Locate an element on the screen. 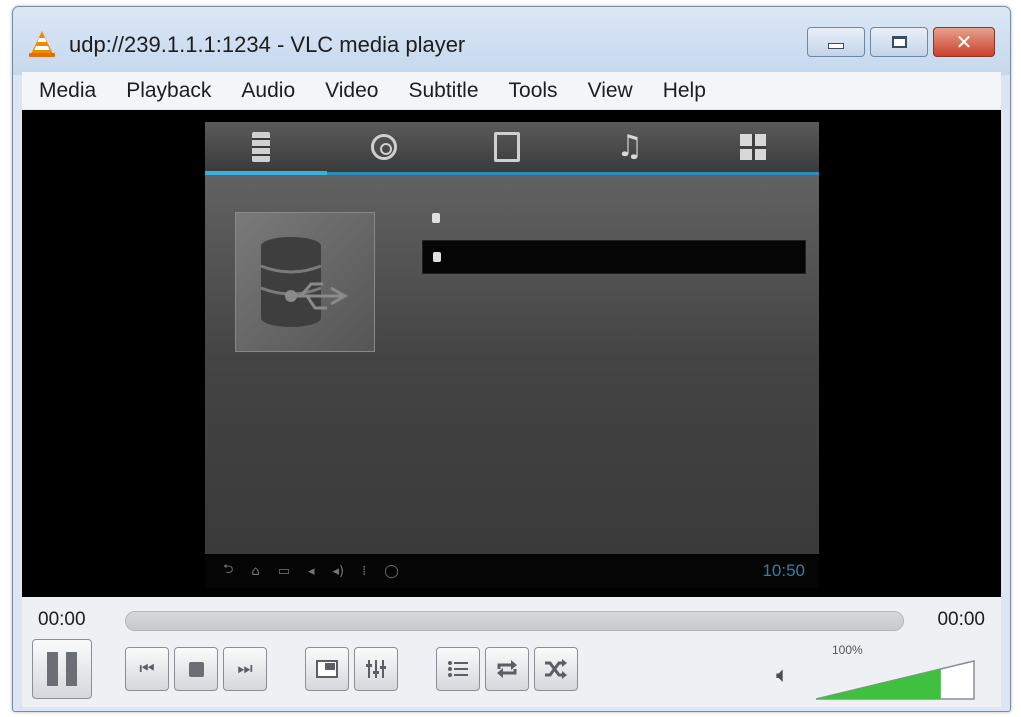 The width and height of the screenshot is (1021, 717). close-icon: ✕ is located at coordinates (964, 42).